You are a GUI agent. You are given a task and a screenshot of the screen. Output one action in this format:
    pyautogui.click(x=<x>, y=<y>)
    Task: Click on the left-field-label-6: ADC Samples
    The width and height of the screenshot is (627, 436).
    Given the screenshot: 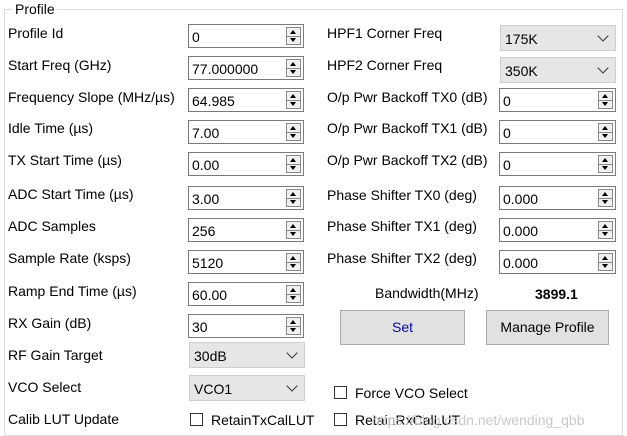 What is the action you would take?
    pyautogui.click(x=52, y=226)
    